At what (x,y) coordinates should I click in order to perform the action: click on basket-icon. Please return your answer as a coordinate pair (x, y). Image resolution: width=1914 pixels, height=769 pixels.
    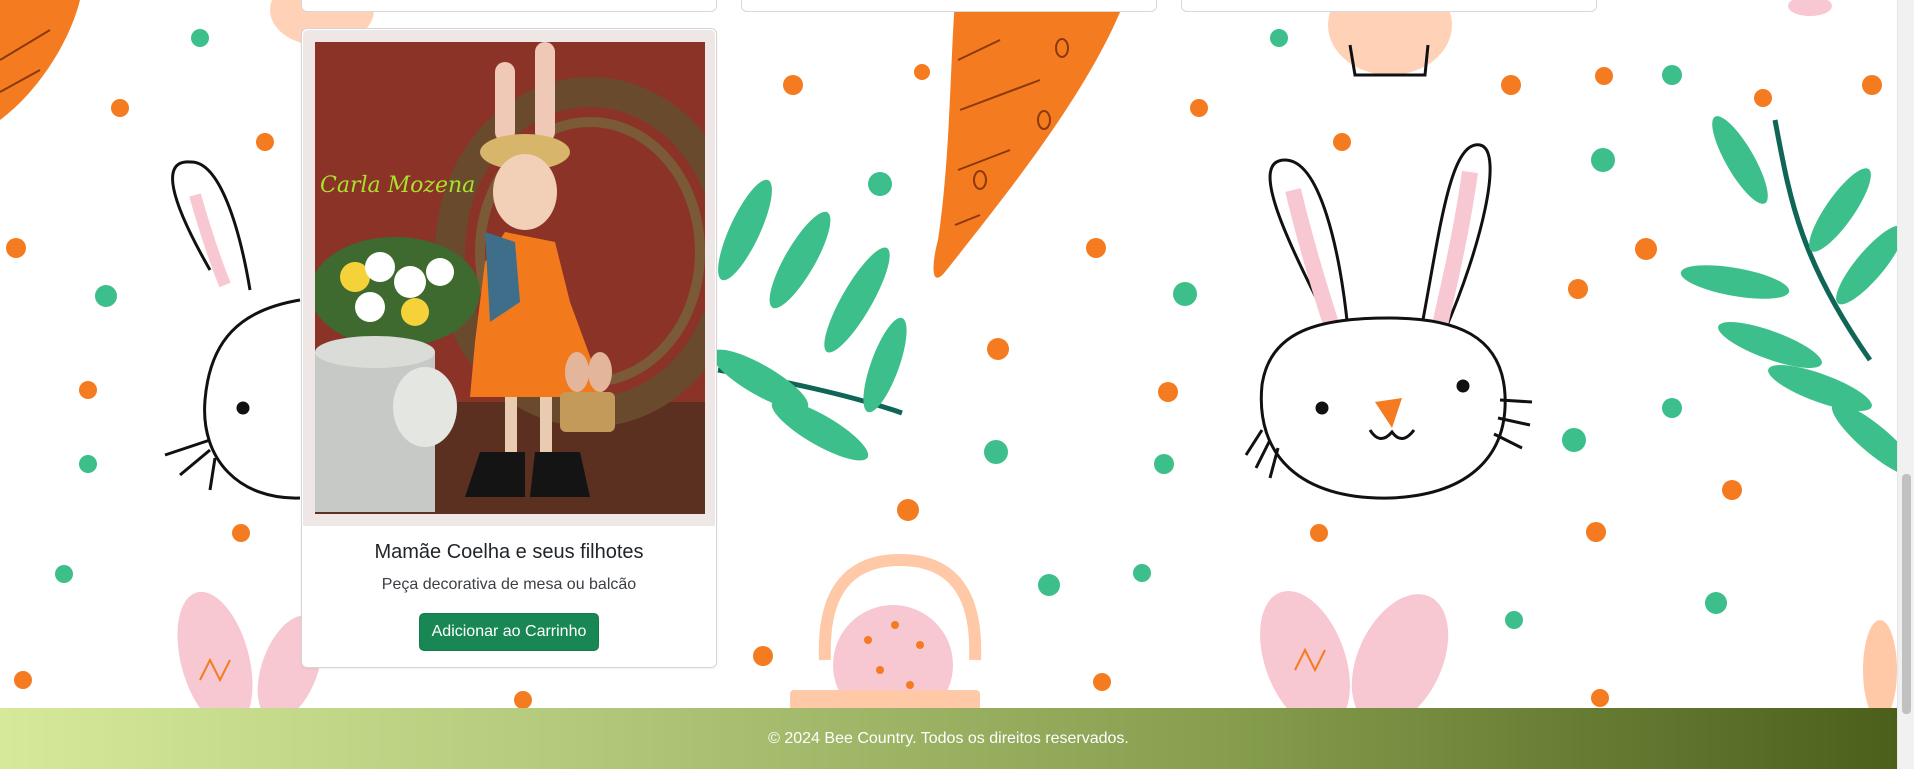
    Looking at the image, I should click on (886, 630).